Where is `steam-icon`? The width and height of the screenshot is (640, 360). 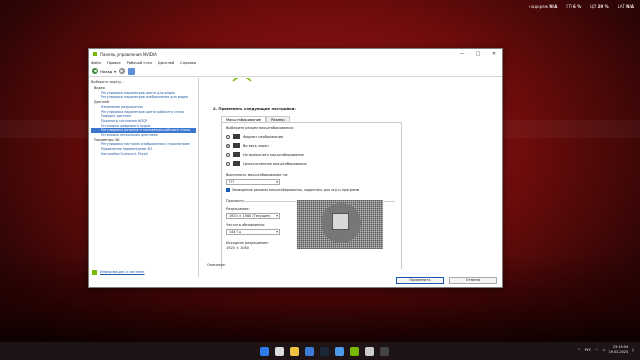 steam-icon is located at coordinates (324, 351).